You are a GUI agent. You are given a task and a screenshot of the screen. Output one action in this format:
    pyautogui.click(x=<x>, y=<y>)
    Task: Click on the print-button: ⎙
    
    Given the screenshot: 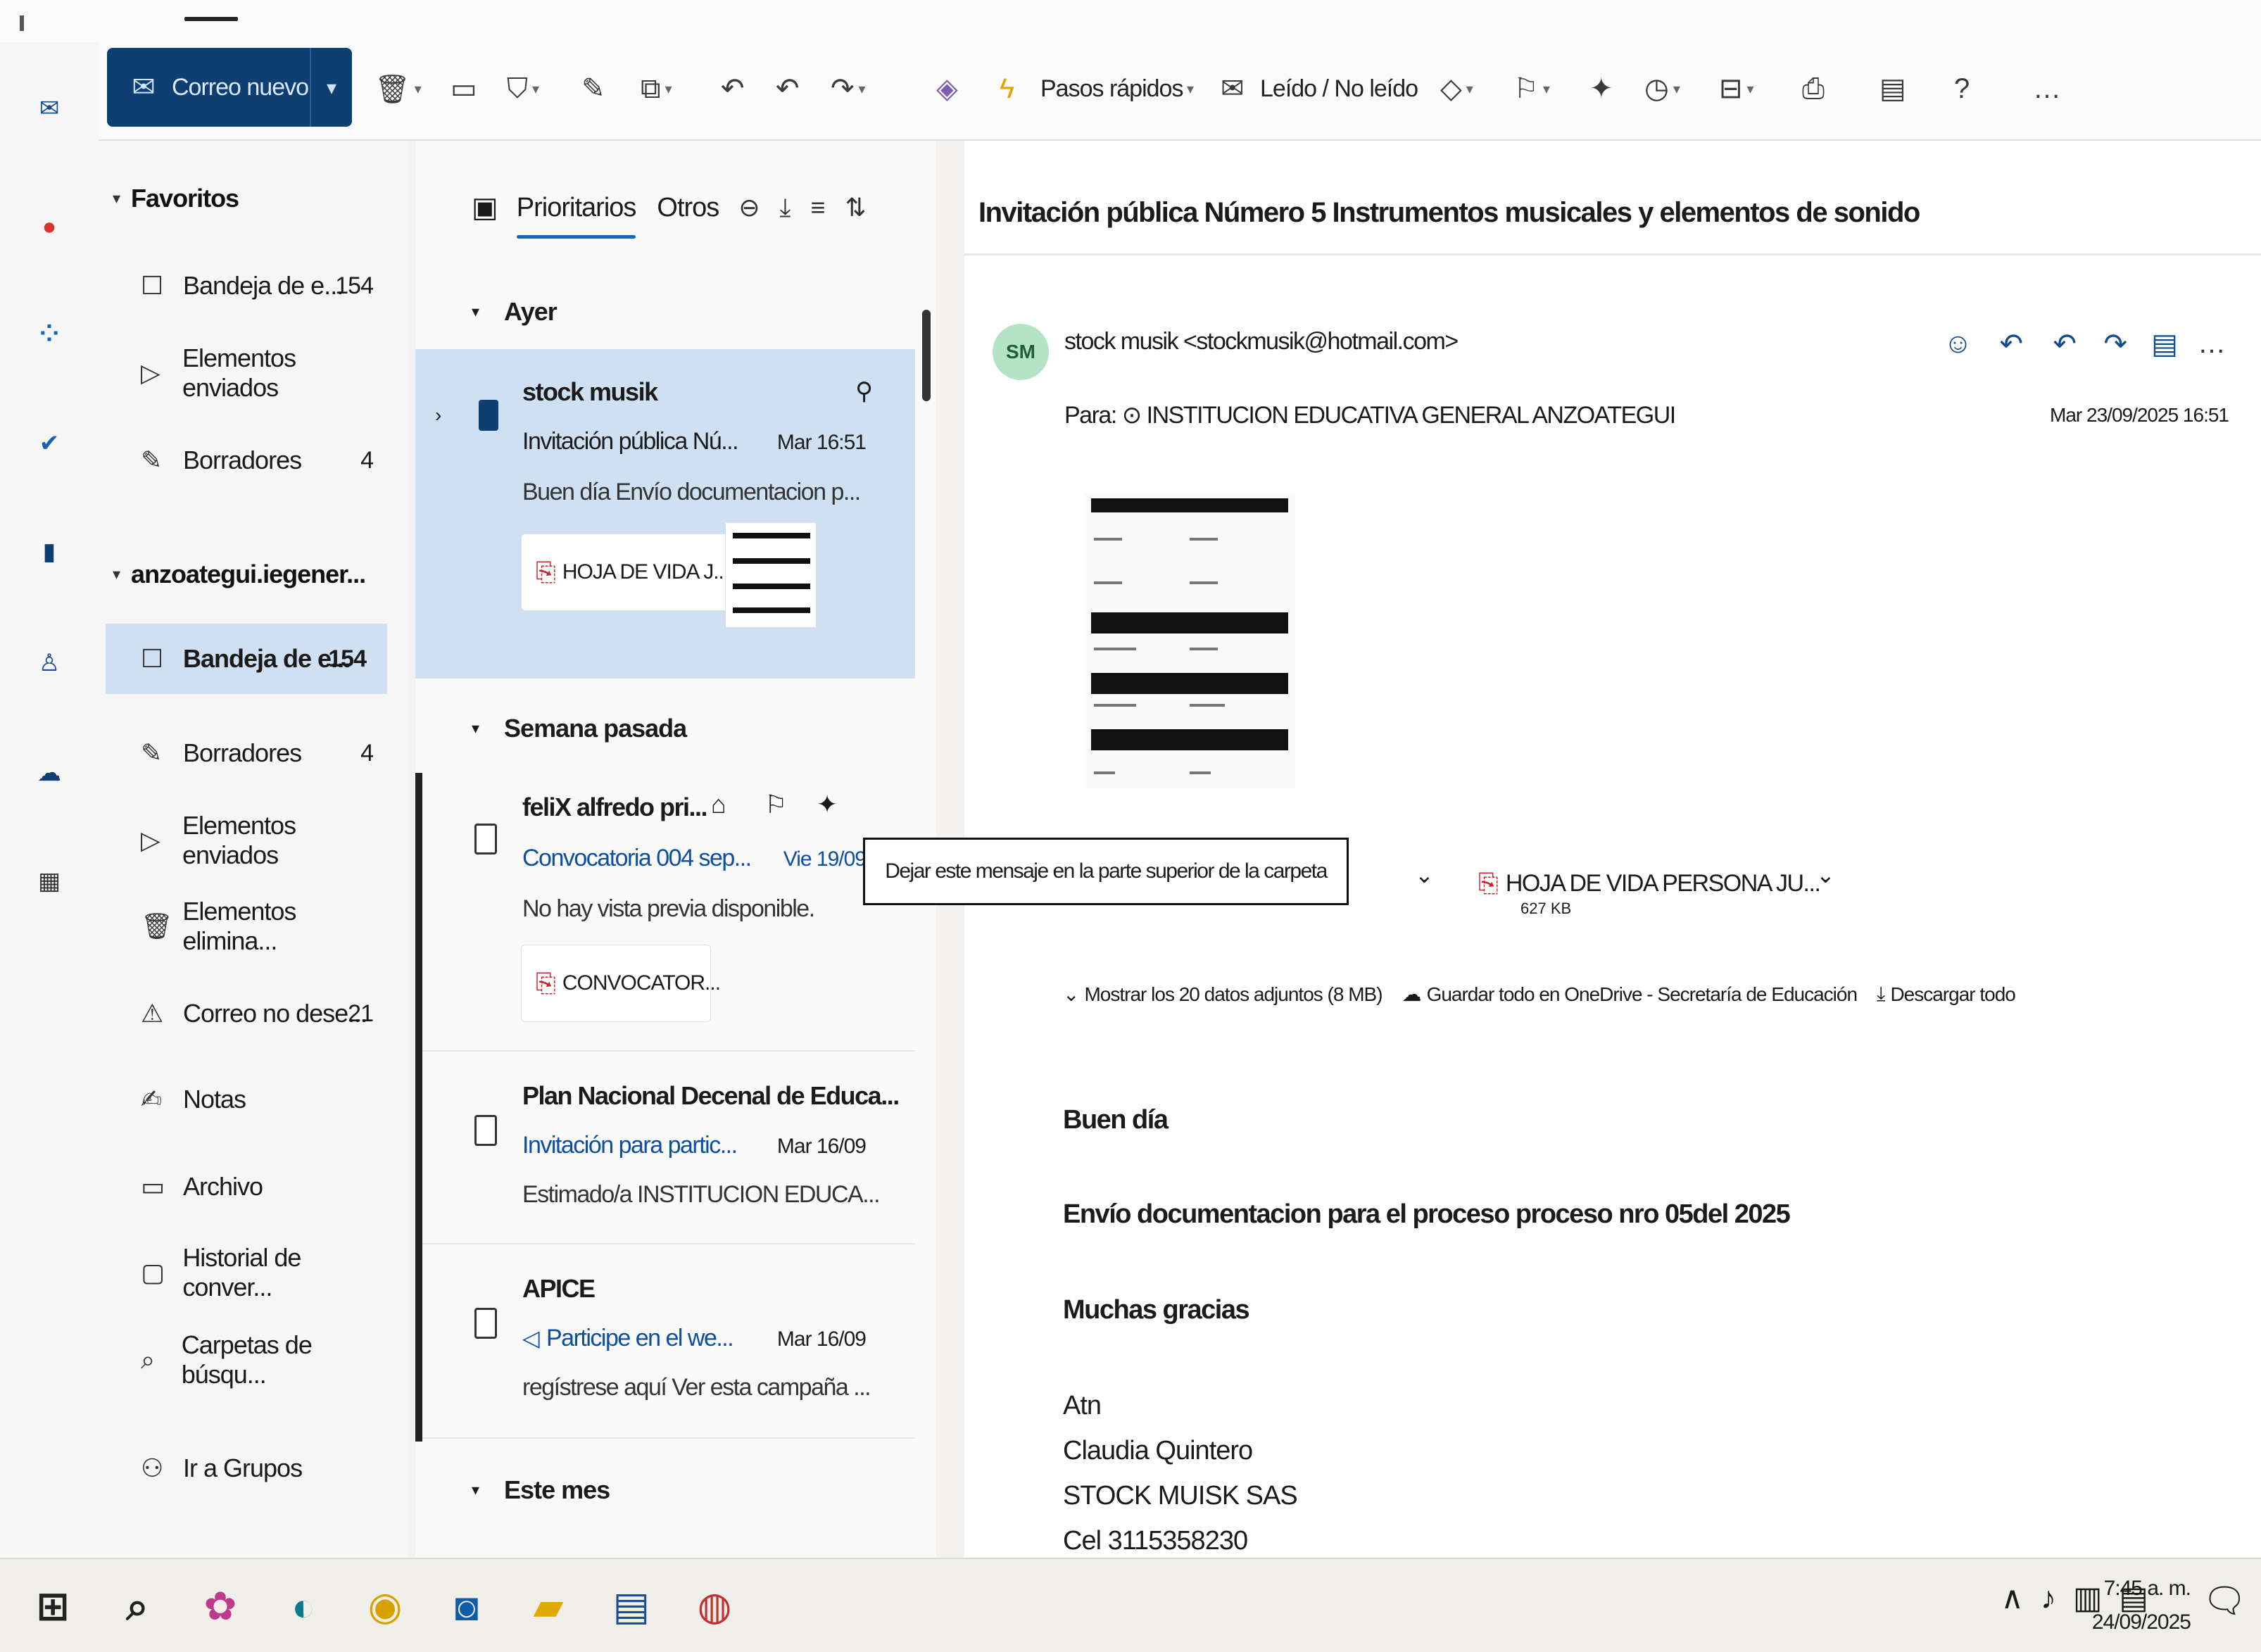 What is the action you would take?
    pyautogui.click(x=1813, y=89)
    